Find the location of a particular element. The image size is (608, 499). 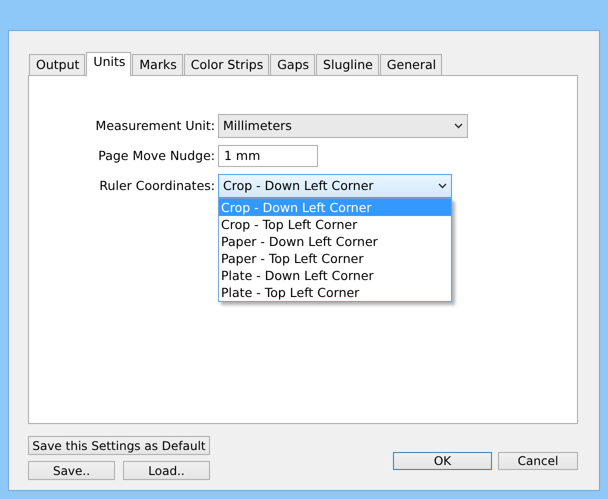

dropdown-option: Paper - Top Left Corner is located at coordinates (335, 258).